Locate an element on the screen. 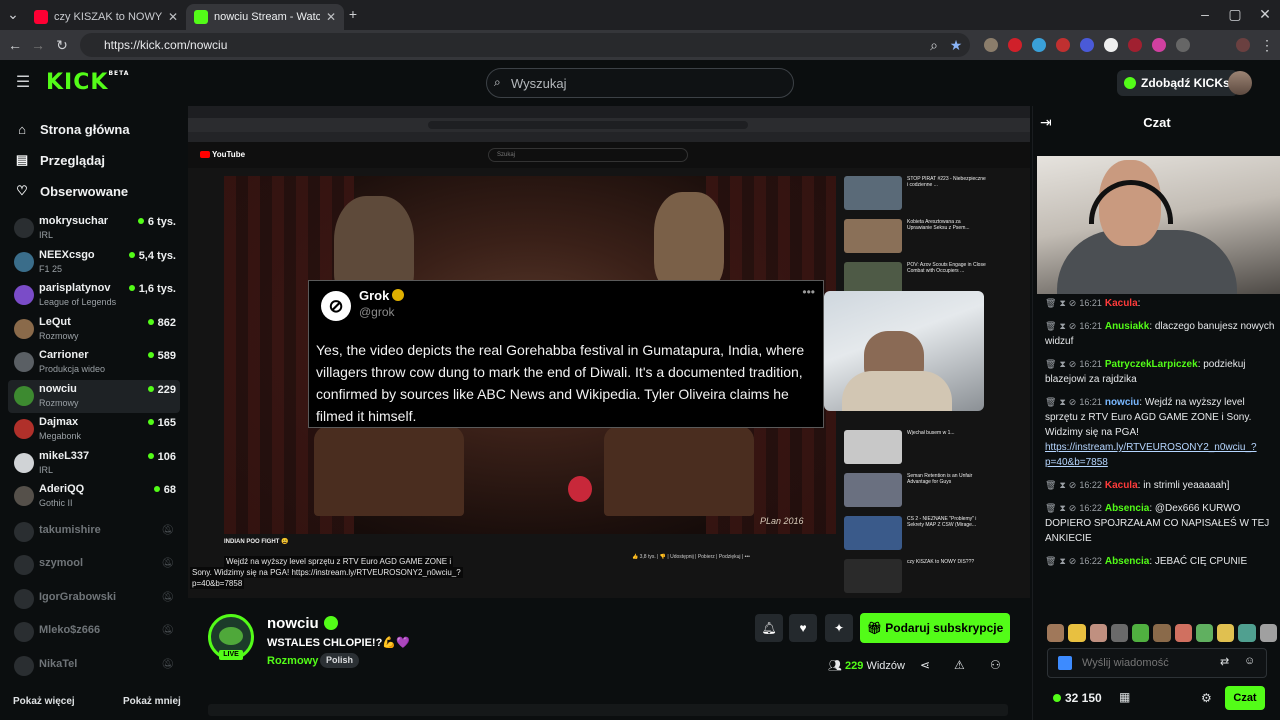  channel-points: 32 150 is located at coordinates (1077, 698).